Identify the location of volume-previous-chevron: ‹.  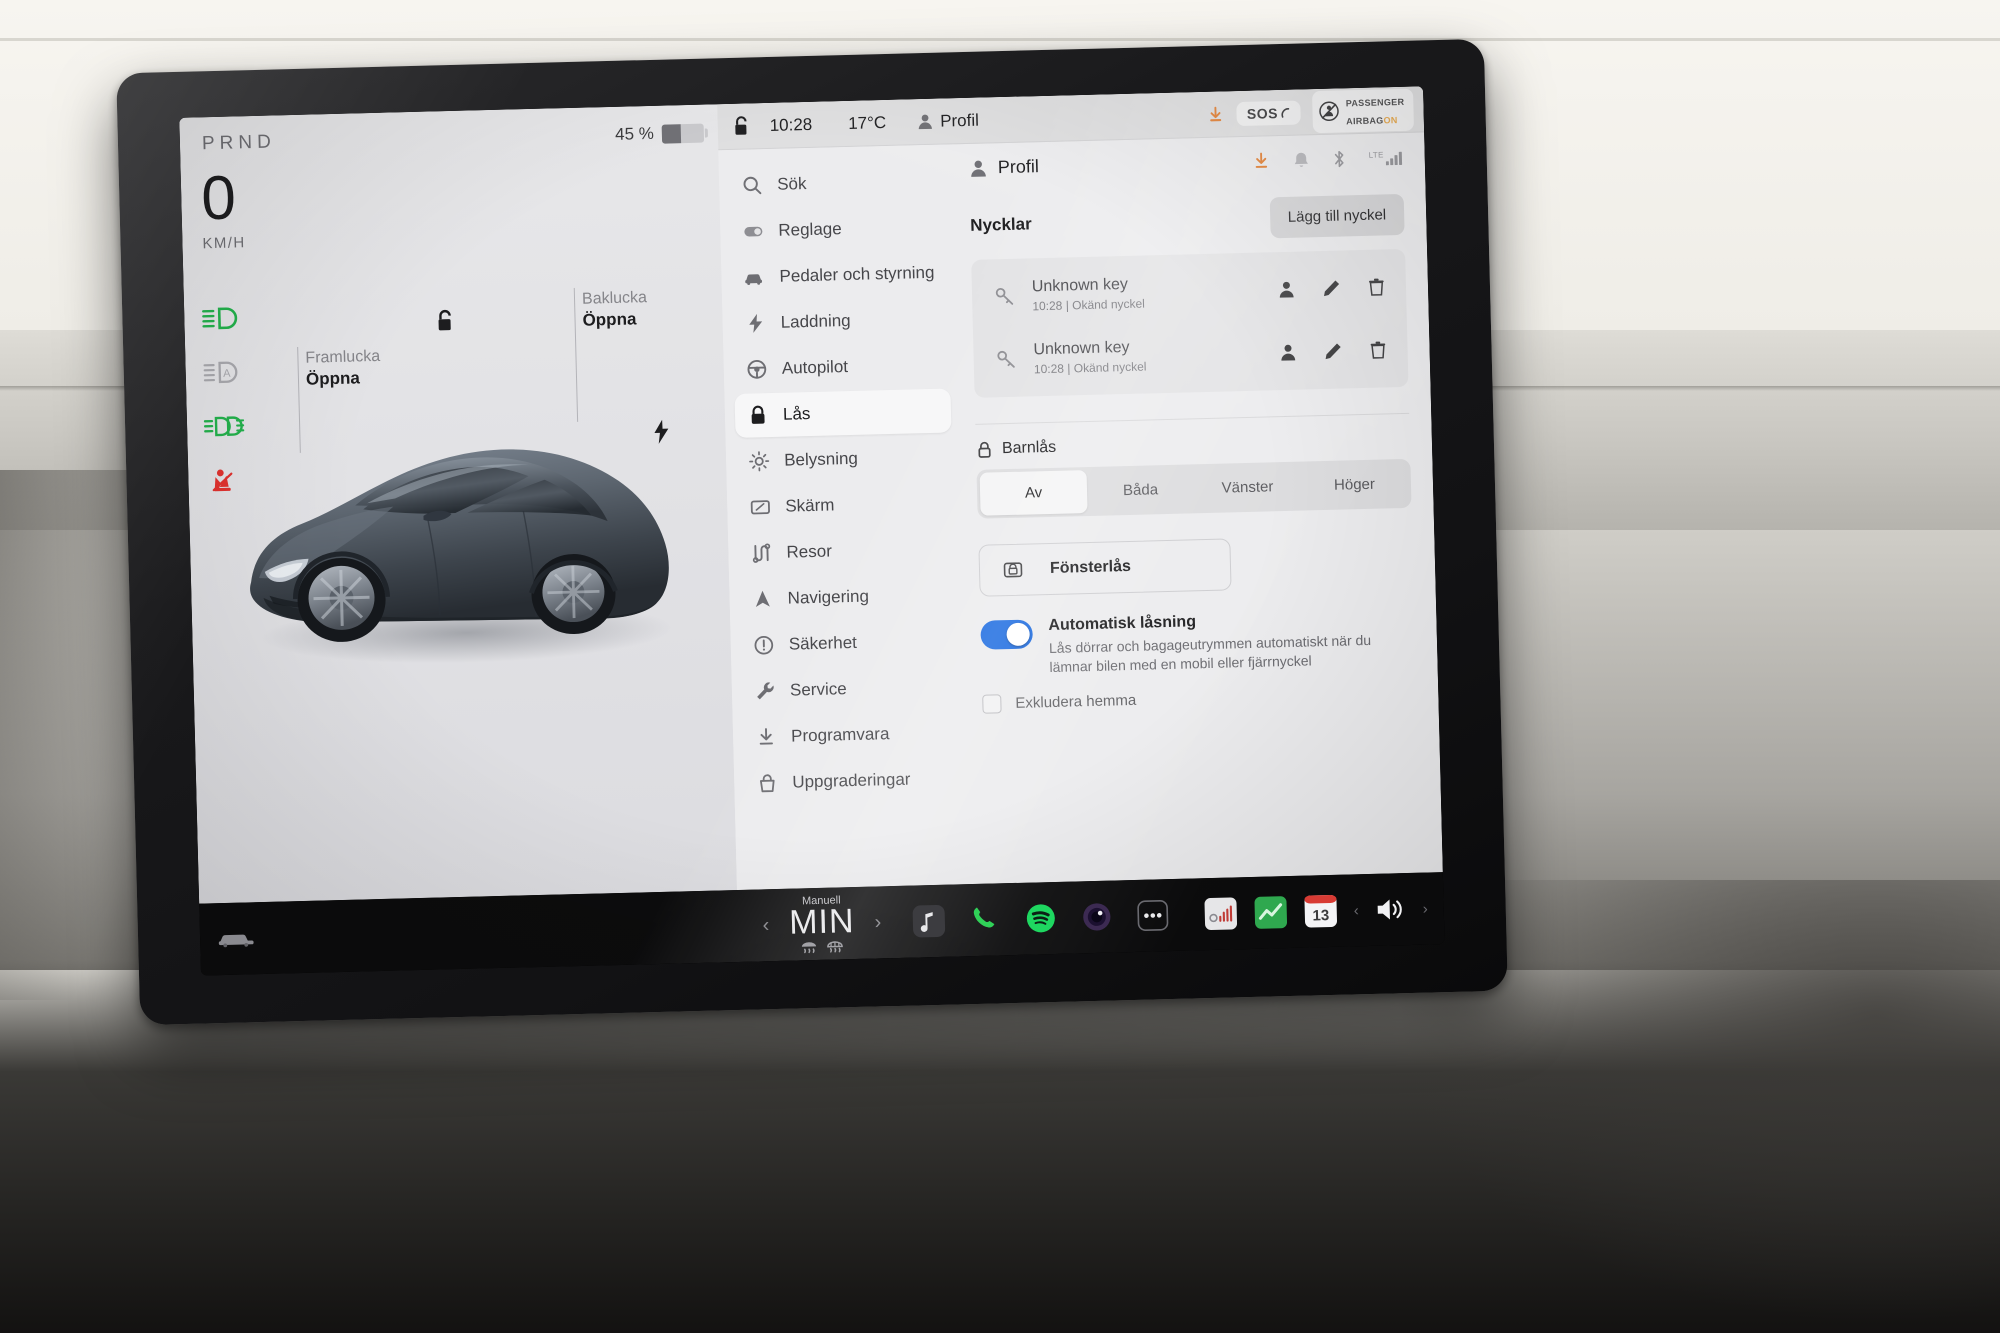
(1356, 910).